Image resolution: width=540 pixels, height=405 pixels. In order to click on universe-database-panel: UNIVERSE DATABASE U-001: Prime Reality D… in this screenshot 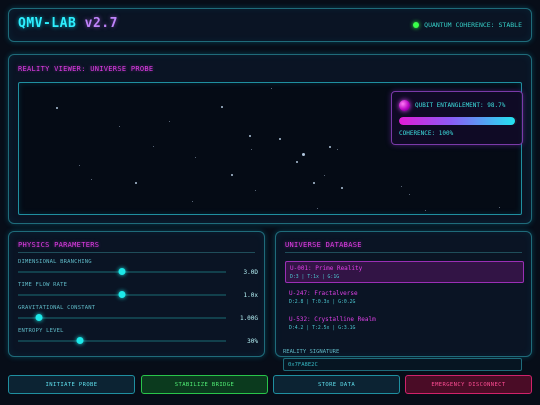, I will do `click(403, 294)`.